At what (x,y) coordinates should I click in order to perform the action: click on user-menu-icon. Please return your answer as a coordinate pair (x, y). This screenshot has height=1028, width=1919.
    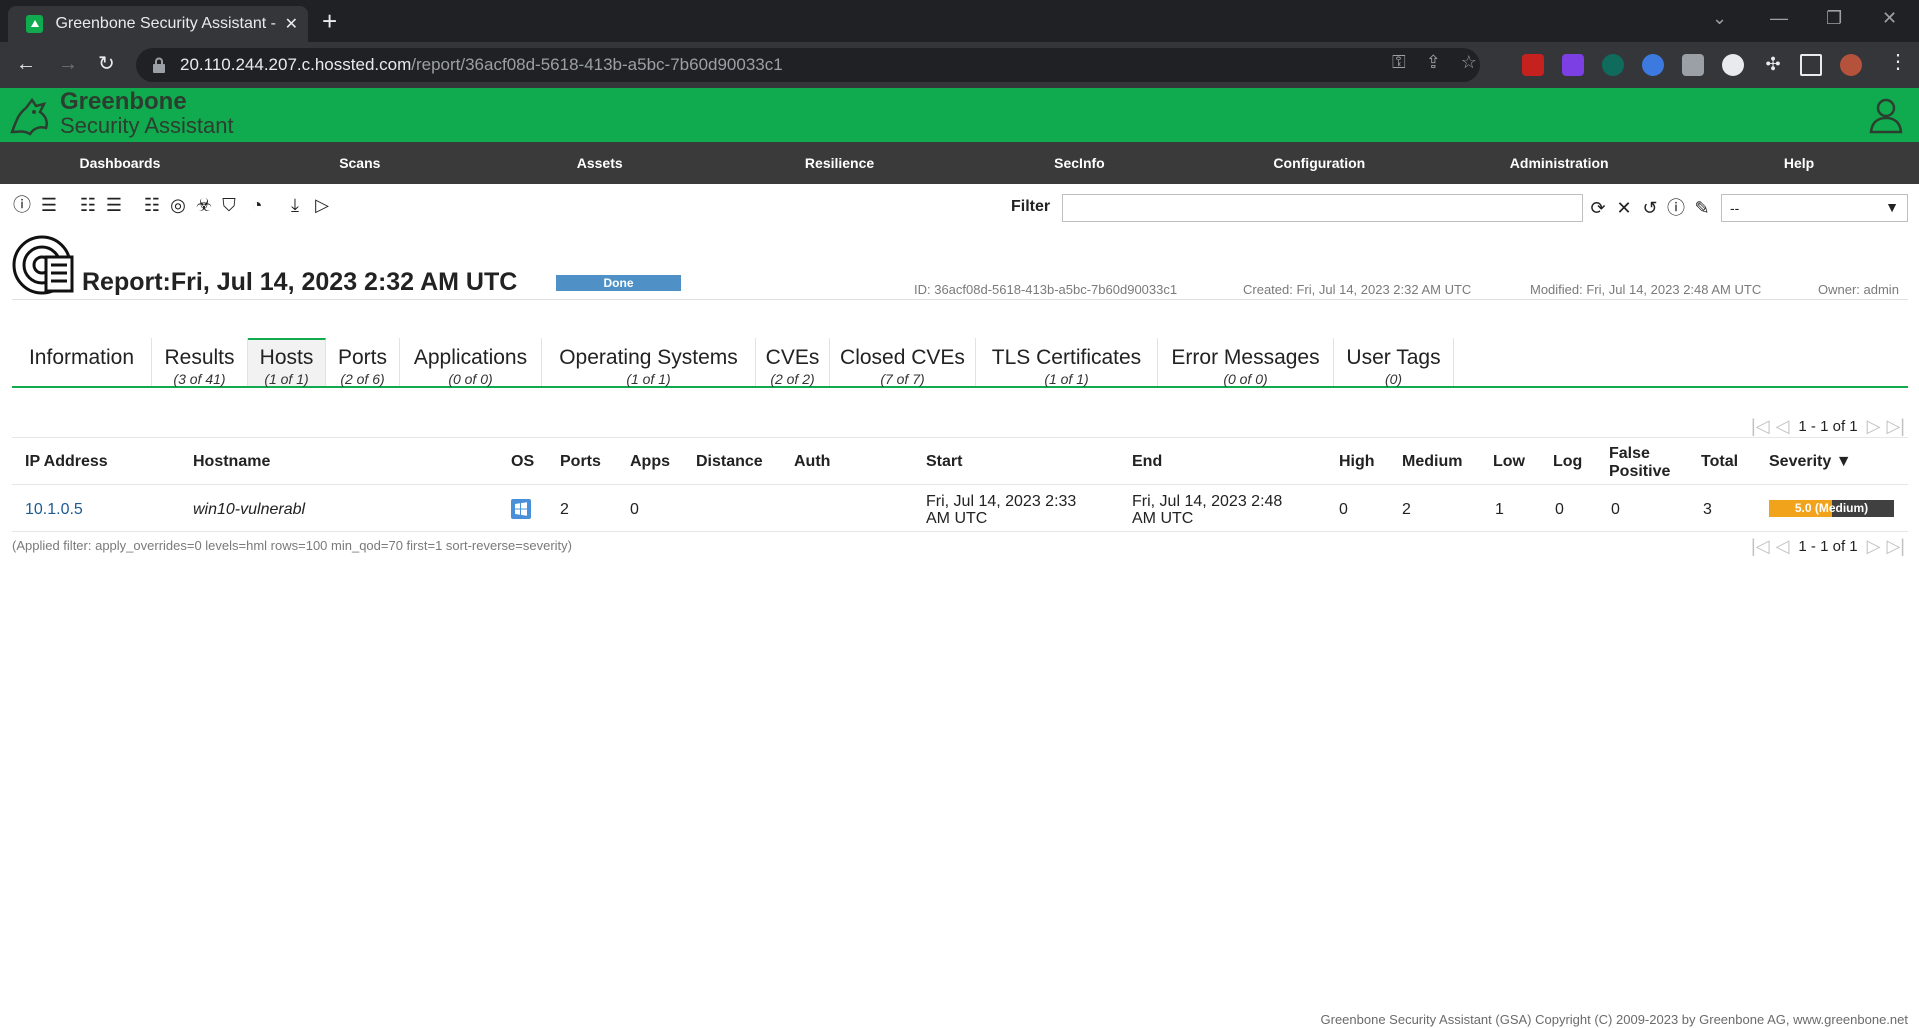
    Looking at the image, I should click on (1886, 115).